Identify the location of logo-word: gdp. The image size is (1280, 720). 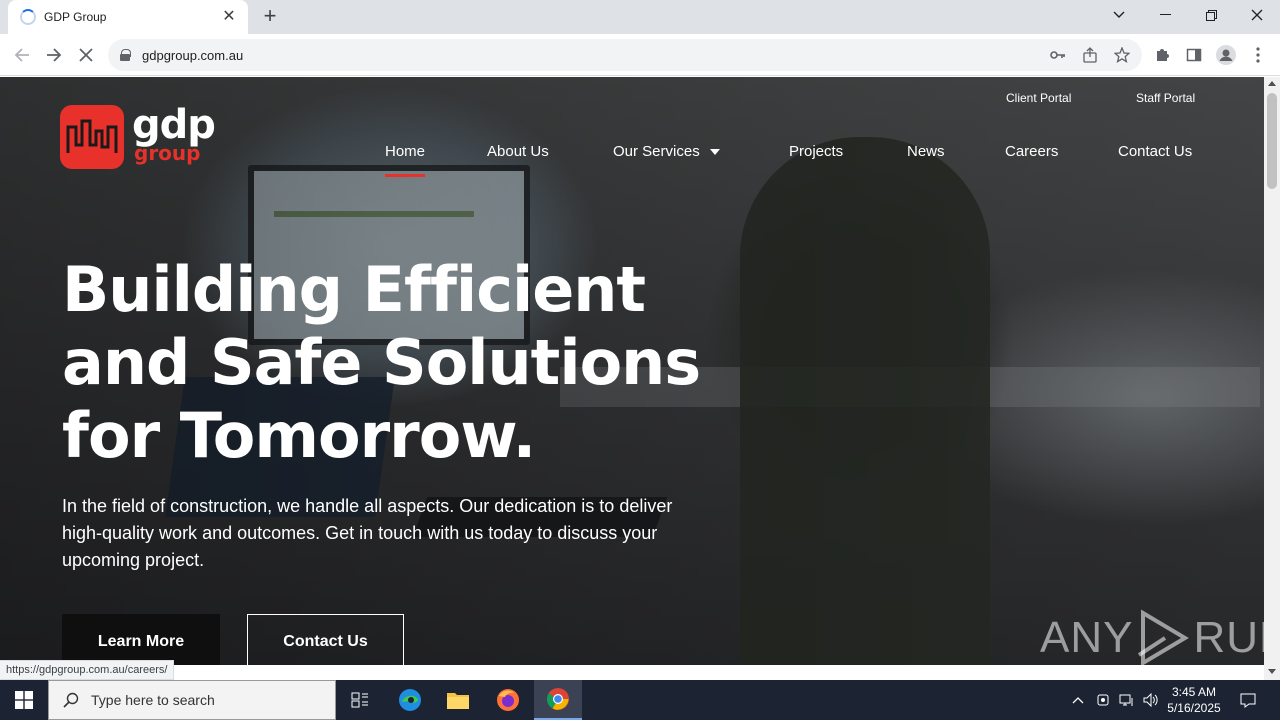
(174, 125).